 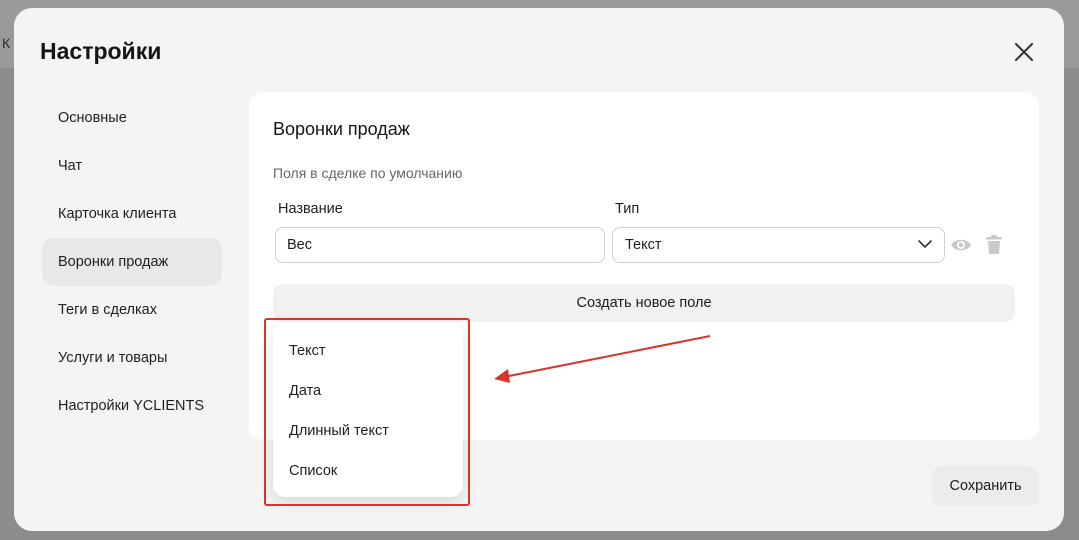 I want to click on sidebar-item-chat: Чат, so click(x=132, y=166).